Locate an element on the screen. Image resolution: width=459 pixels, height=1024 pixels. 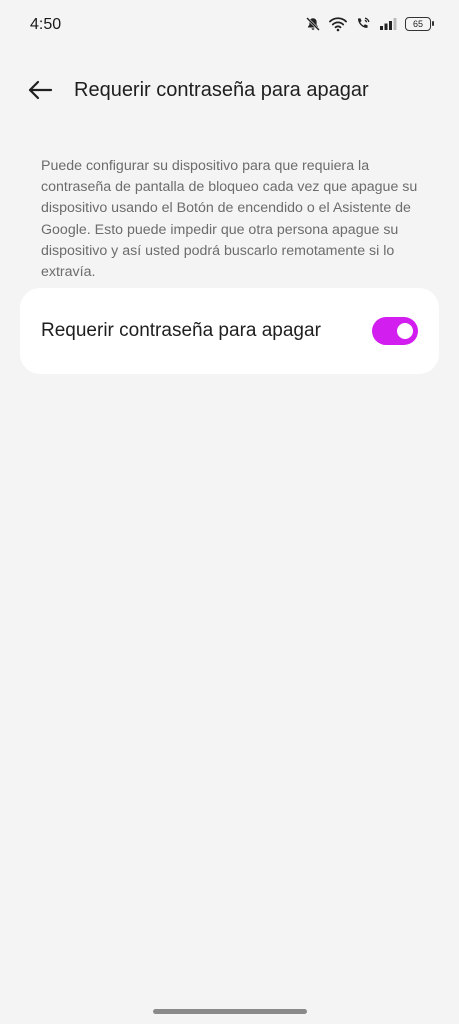
require-password-setting: Requerir contraseña para apagar is located at coordinates (229, 331).